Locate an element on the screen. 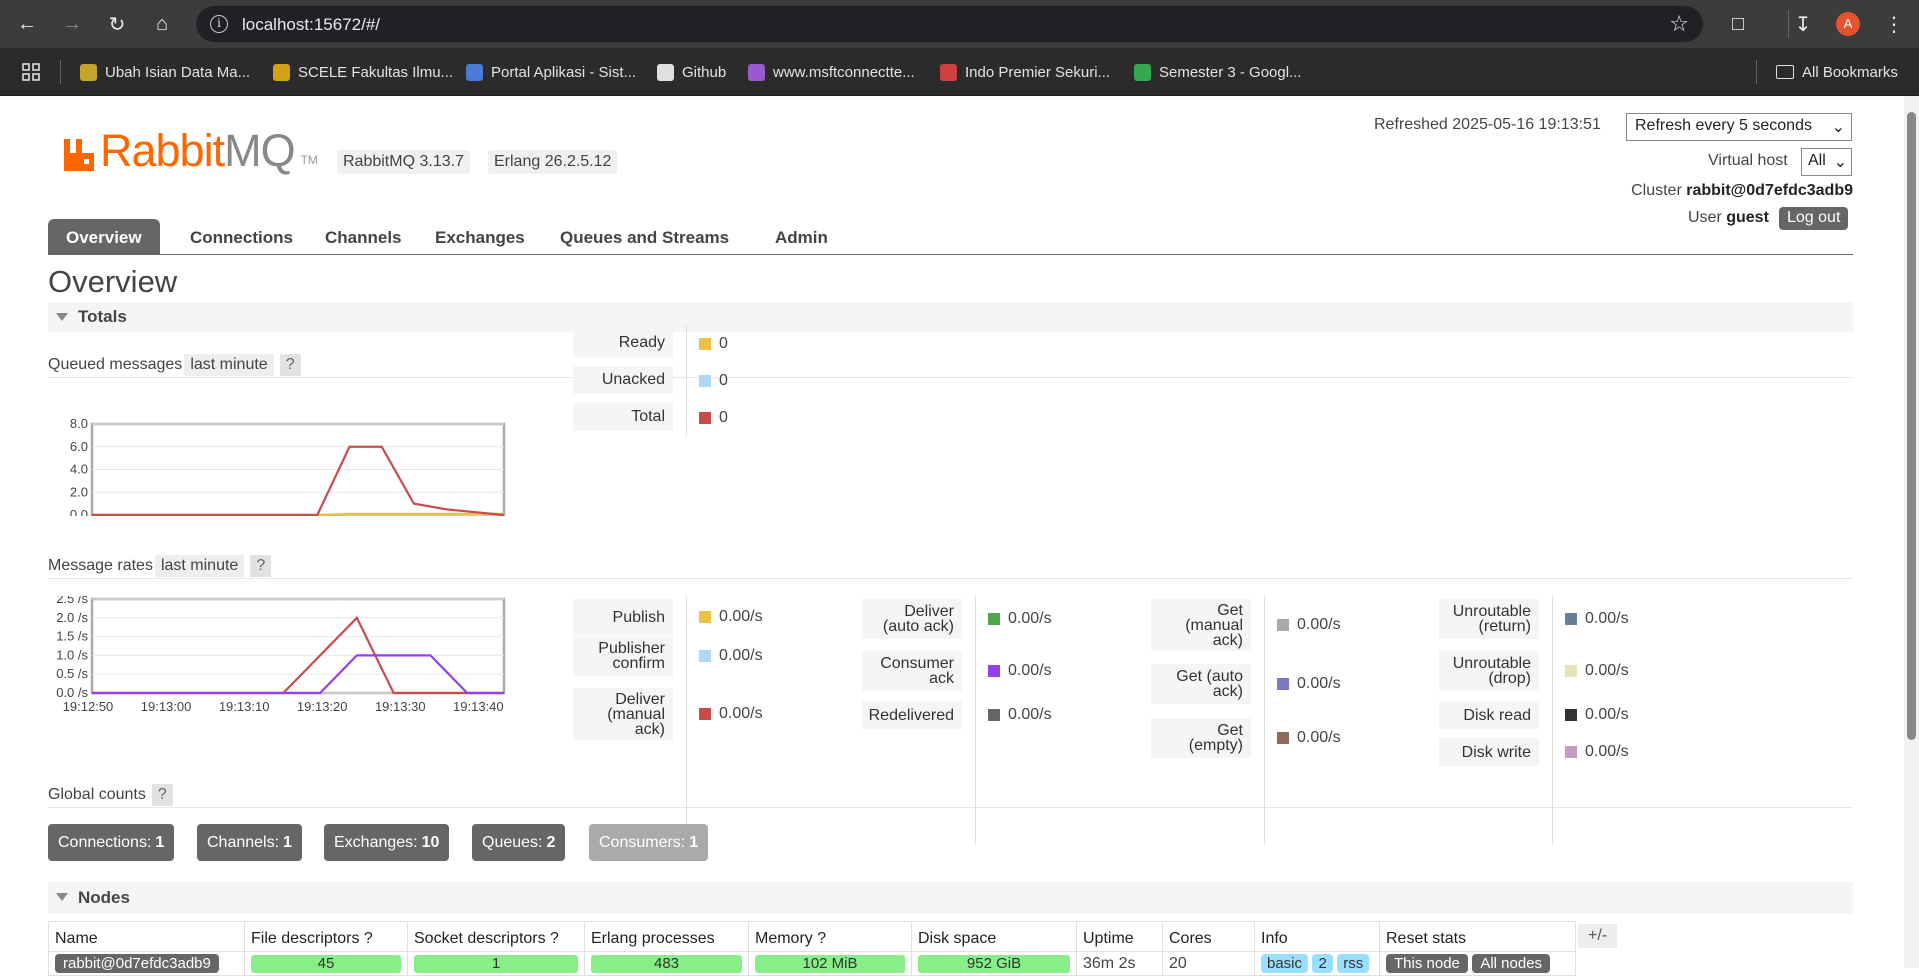 The height and width of the screenshot is (976, 1919). y-tick-label: 4.0 is located at coordinates (79, 469).